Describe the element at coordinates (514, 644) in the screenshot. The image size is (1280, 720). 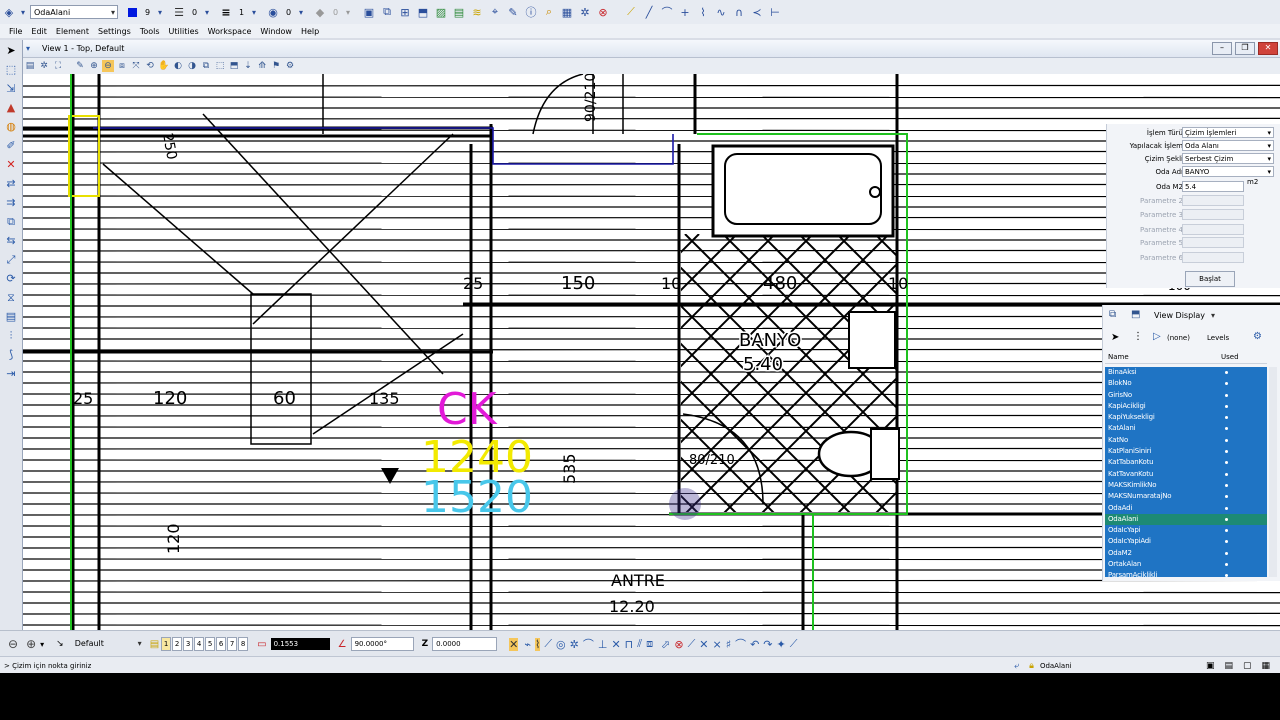
I see `snap-mode-icon: ✕` at that location.